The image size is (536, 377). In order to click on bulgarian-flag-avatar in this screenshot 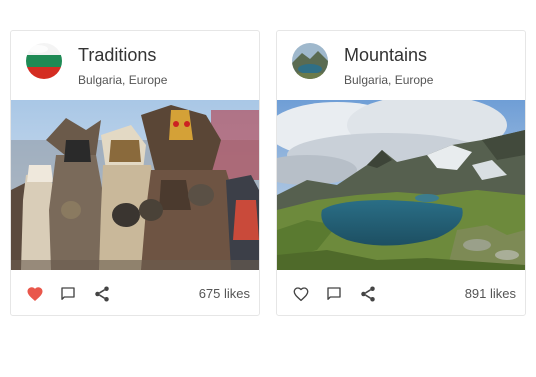, I will do `click(44, 61)`.